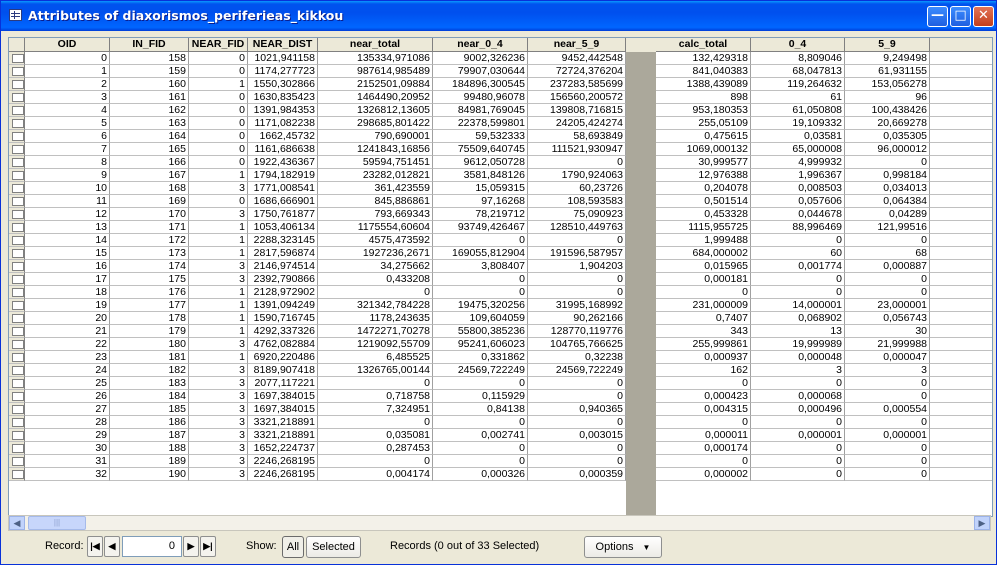  I want to click on cell-c5-9: 0,064384, so click(887, 201).